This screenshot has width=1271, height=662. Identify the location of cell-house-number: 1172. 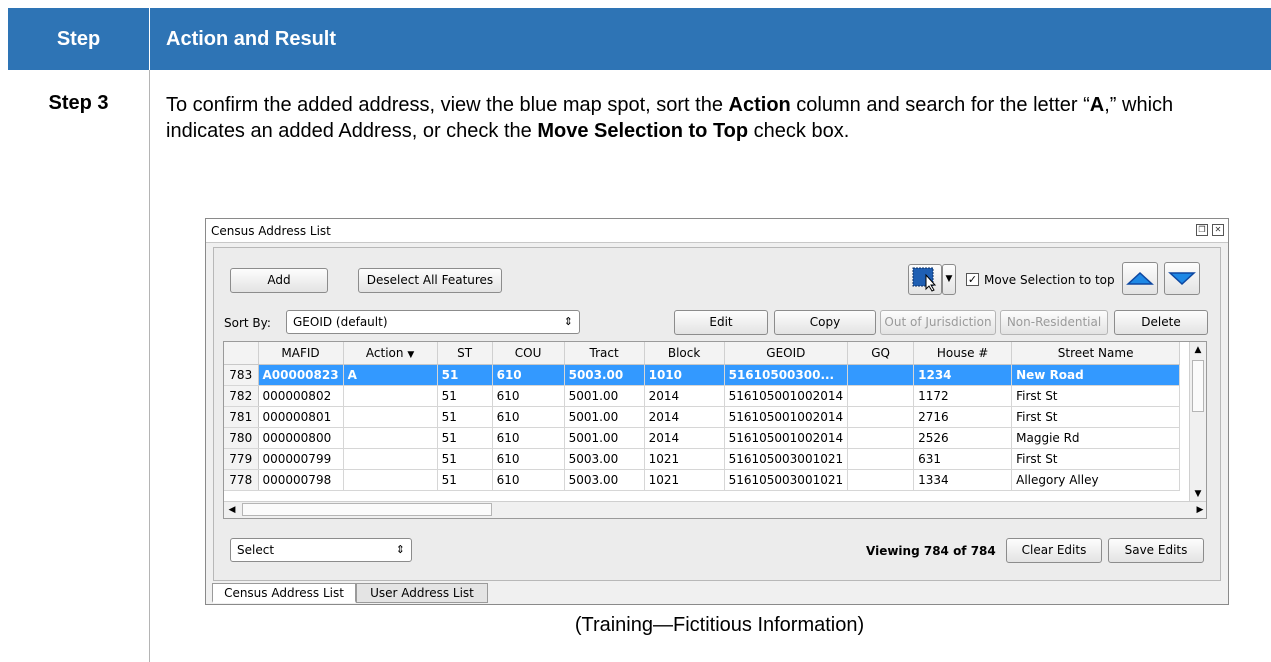
(963, 396).